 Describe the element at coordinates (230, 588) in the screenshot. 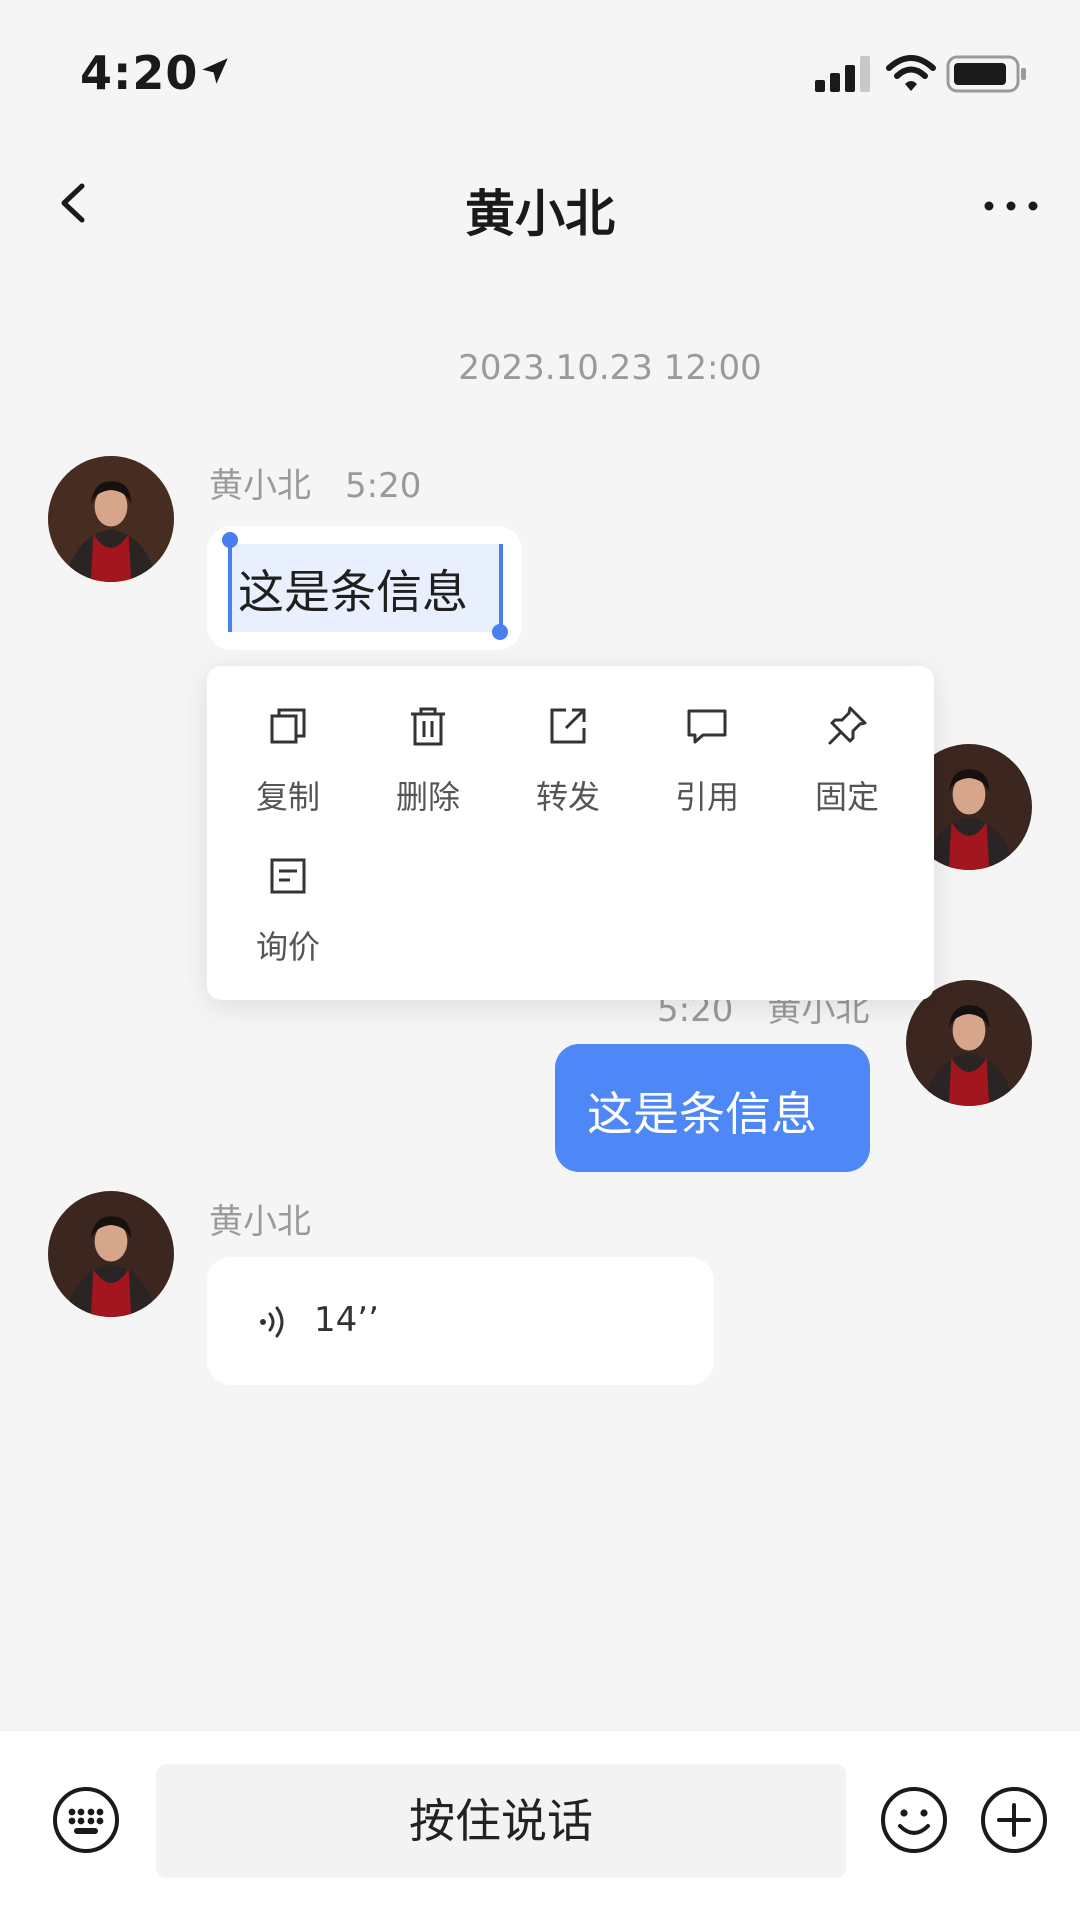

I see `selection-handle-start` at that location.